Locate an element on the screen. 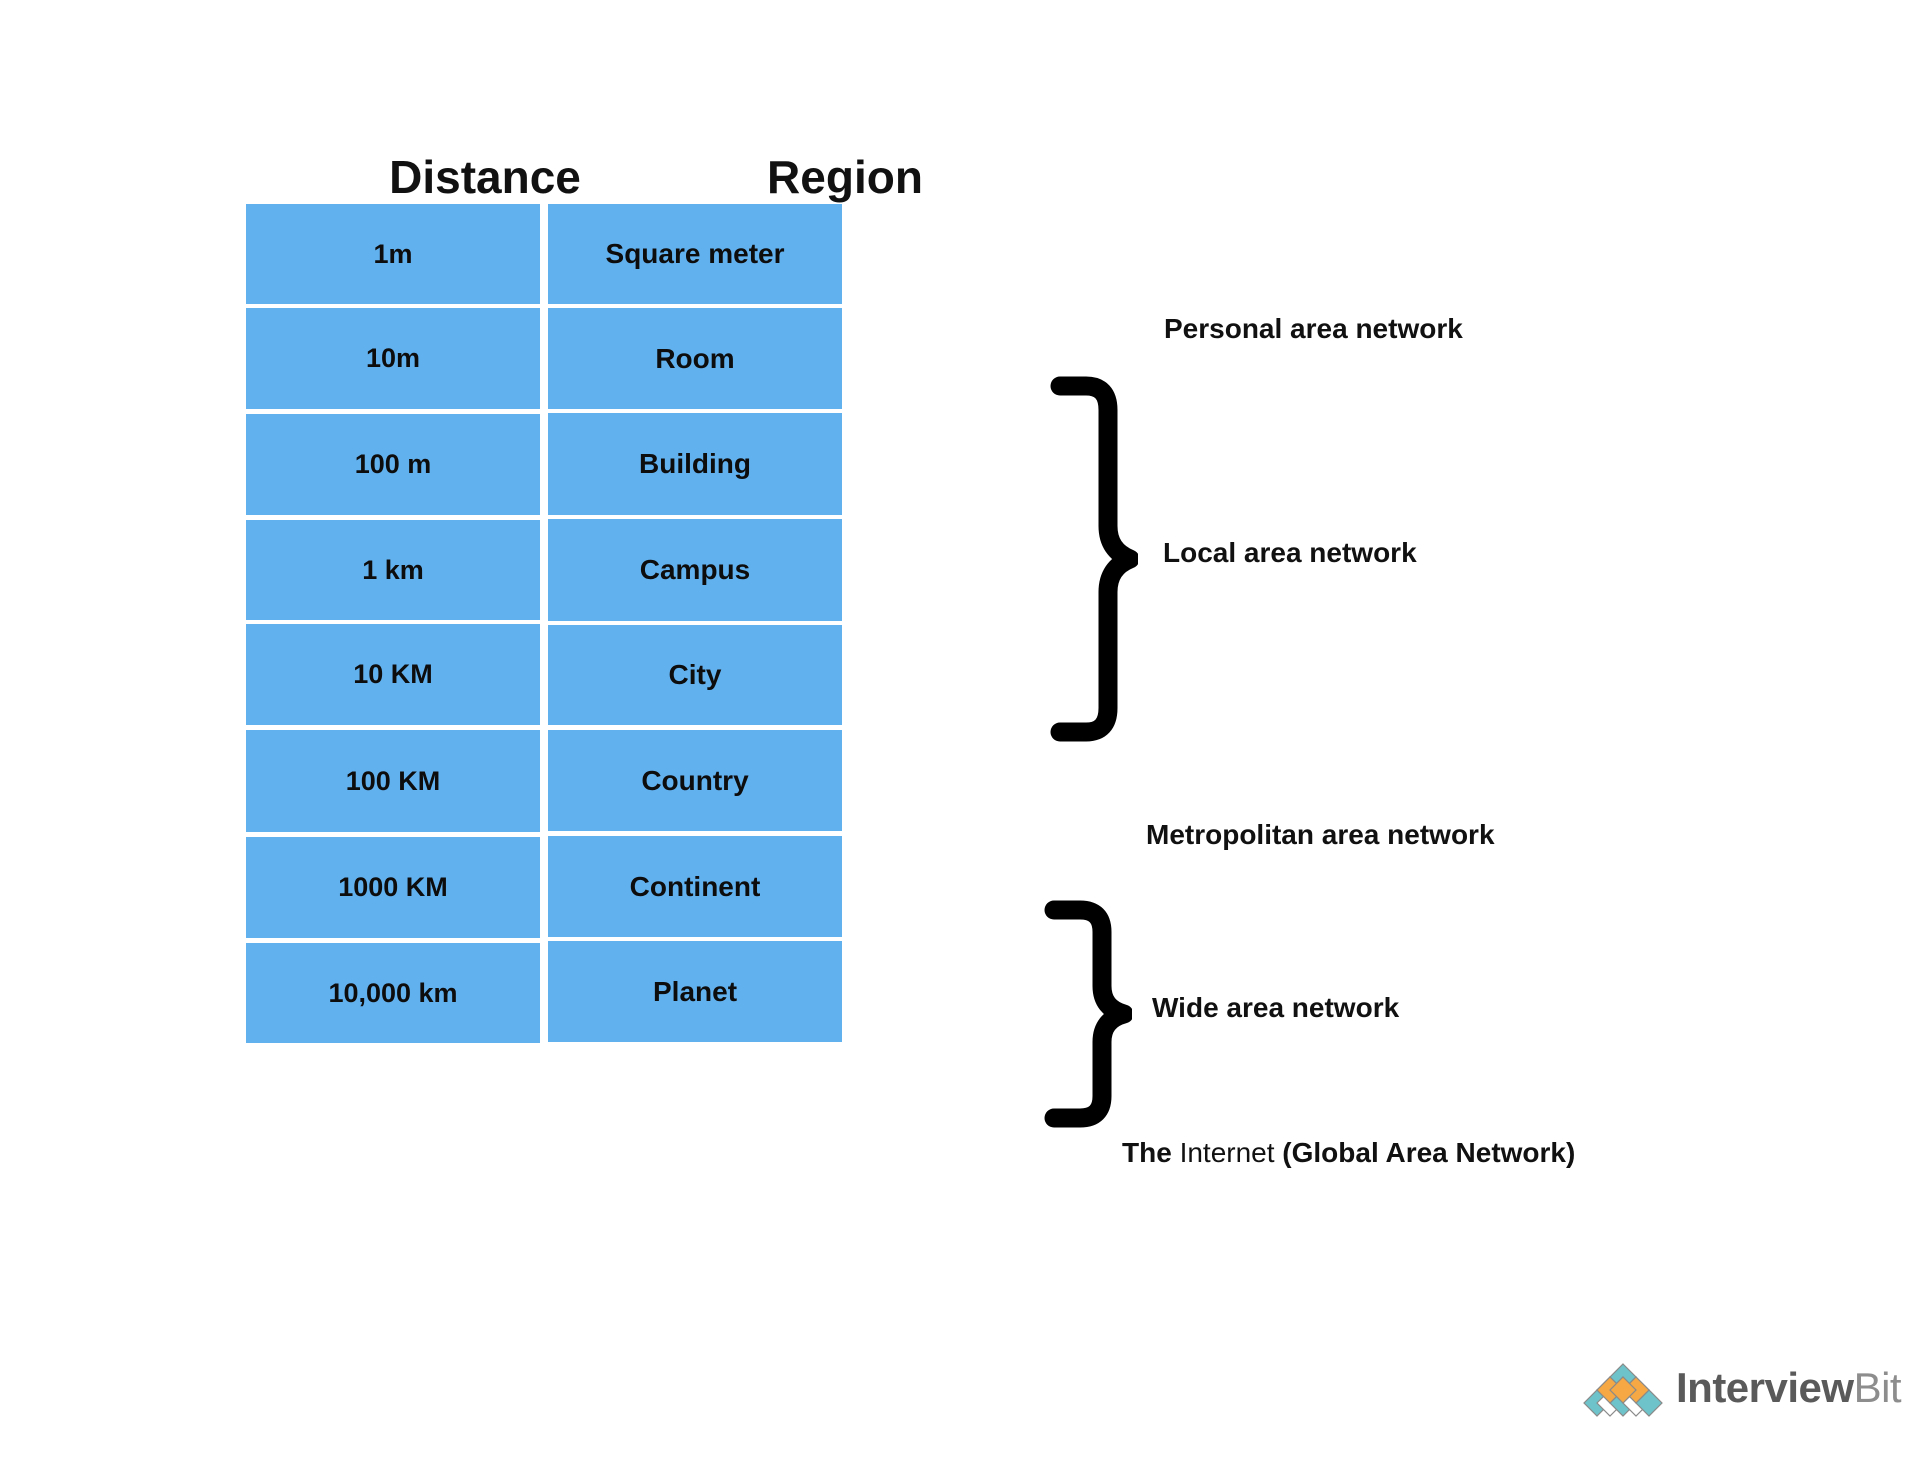  interviewbit-wordmark: InterviewBit is located at coordinates (1789, 1388).